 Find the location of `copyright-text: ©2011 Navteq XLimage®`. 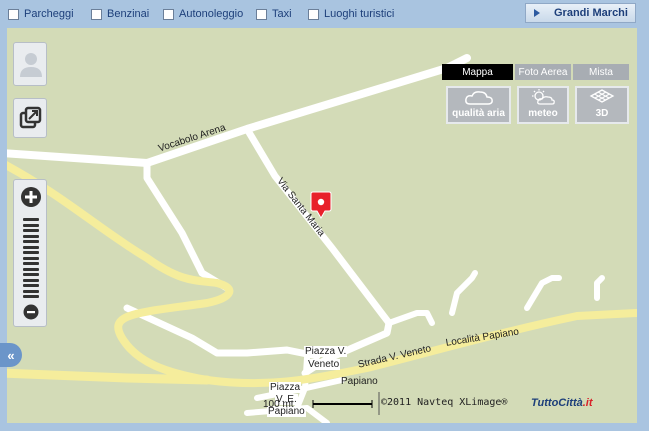

copyright-text: ©2011 Navteq XLimage® is located at coordinates (444, 402).